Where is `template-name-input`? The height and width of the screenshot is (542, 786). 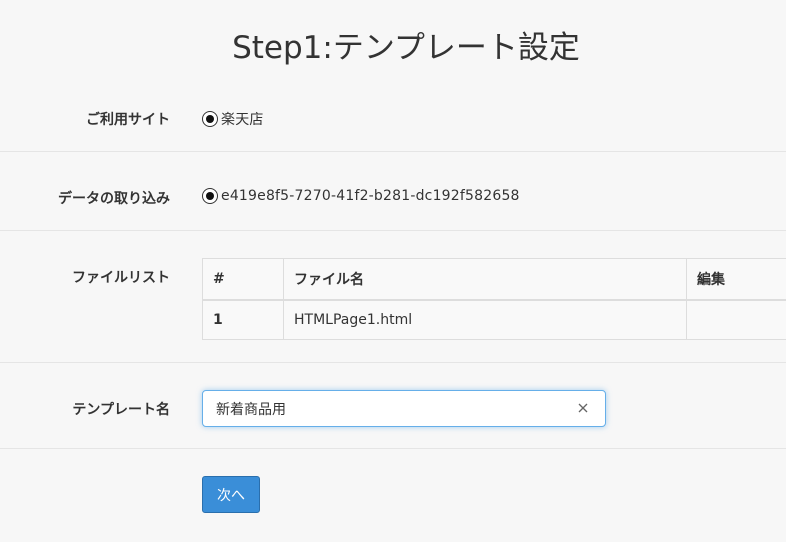 template-name-input is located at coordinates (383, 408).